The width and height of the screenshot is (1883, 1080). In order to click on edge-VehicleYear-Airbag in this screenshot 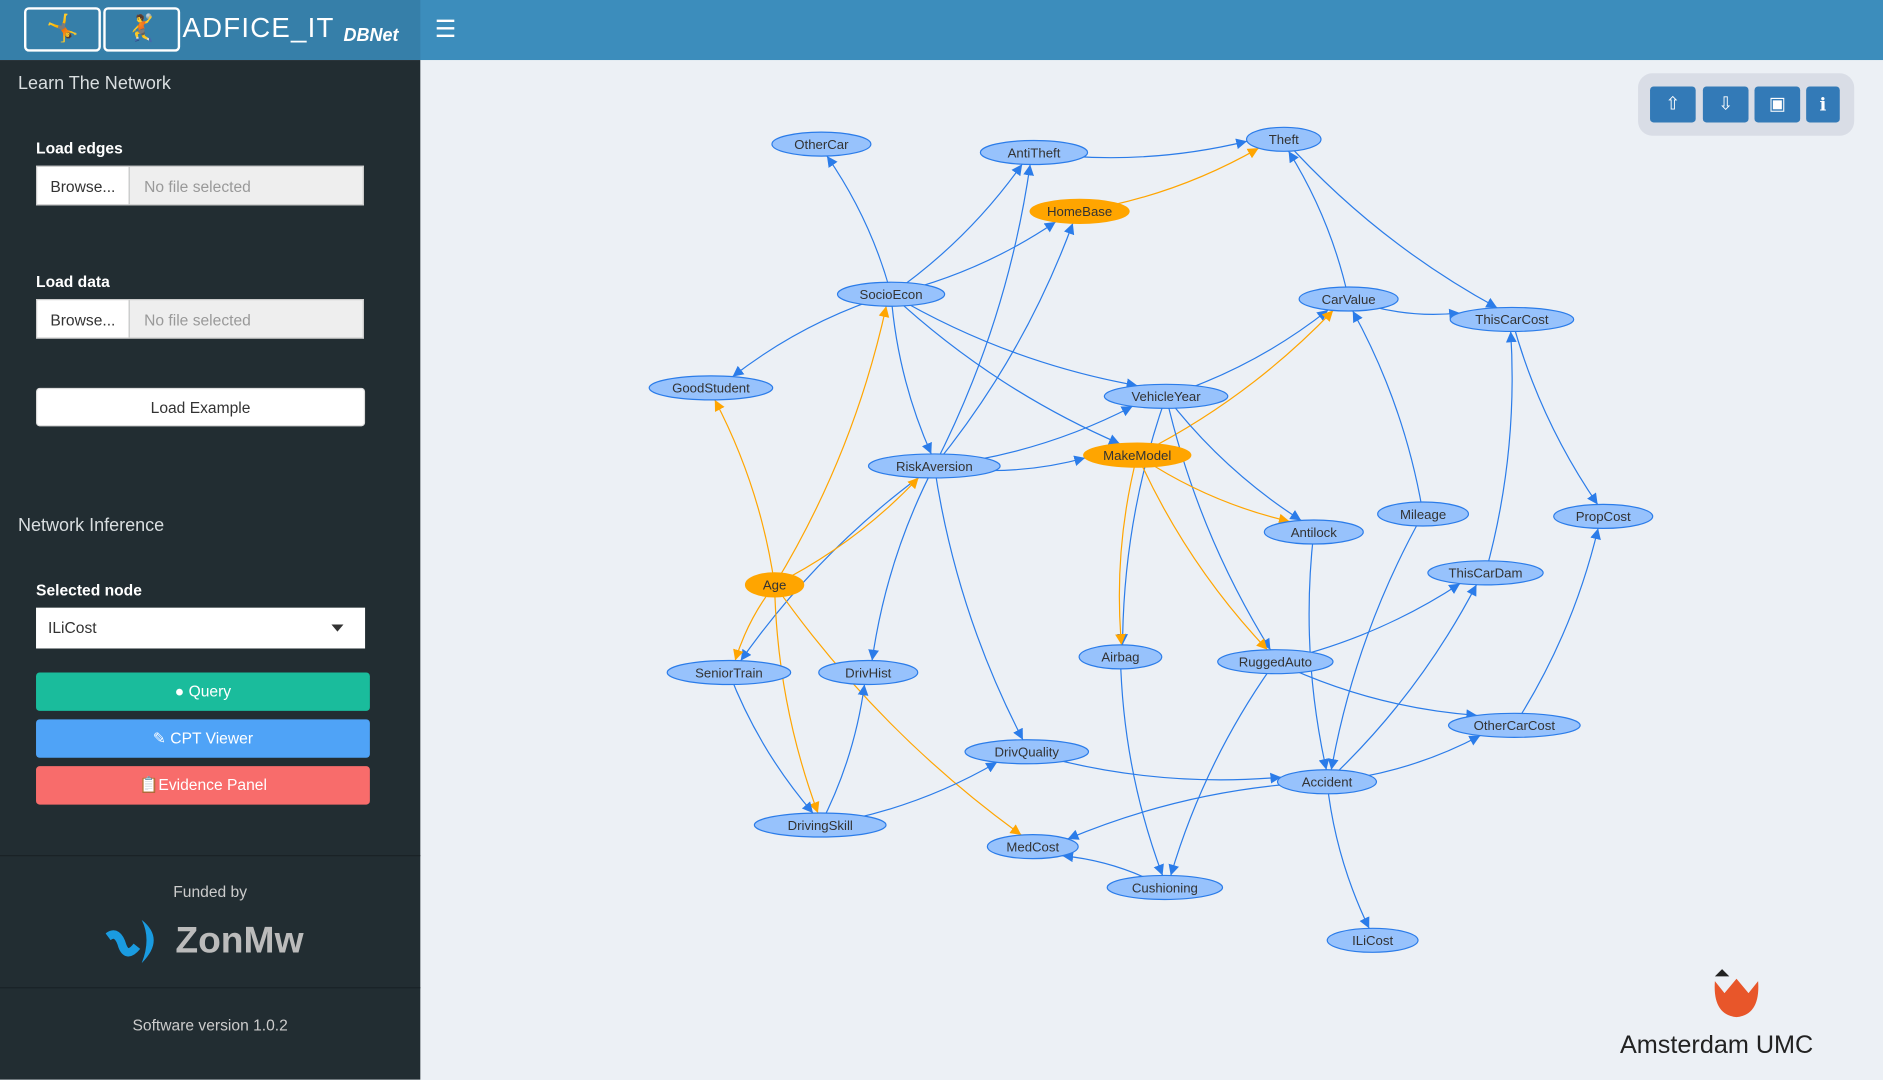, I will do `click(1142, 520)`.